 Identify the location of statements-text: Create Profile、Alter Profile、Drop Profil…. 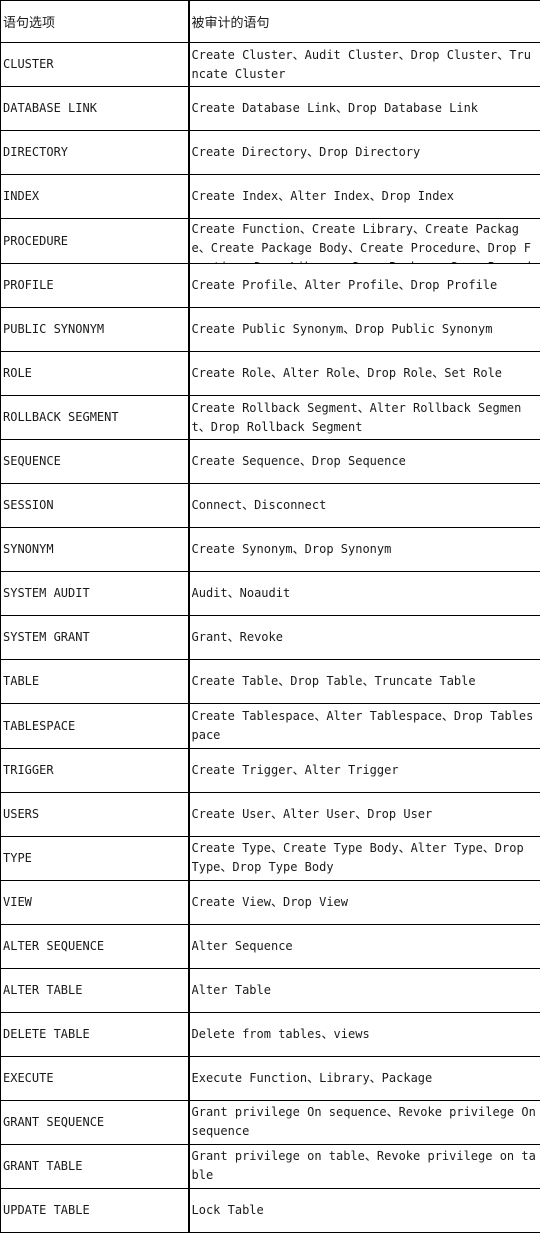
(344, 285).